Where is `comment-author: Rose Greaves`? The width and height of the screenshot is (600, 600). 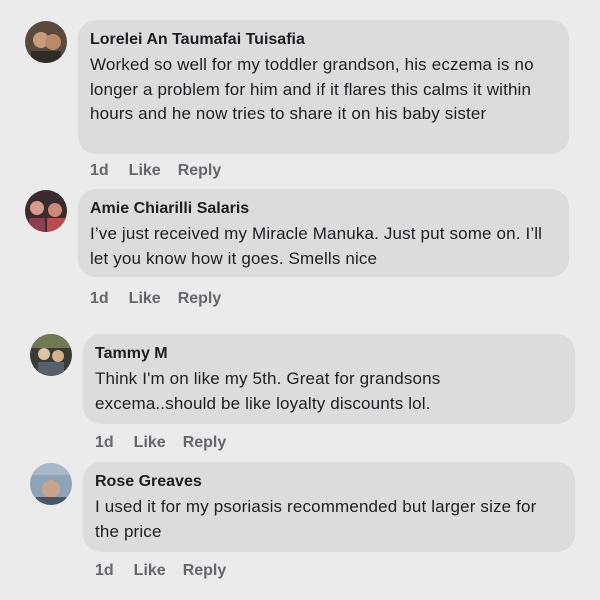 comment-author: Rose Greaves is located at coordinates (328, 482).